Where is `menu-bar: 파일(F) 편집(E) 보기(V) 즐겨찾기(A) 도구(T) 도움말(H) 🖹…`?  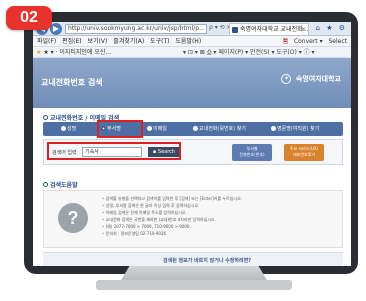 menu-bar: 파일(F) 편집(E) 보기(V) 즐겨찾기(A) 도구(T) 도움말(H) 🖹… is located at coordinates (192, 41).